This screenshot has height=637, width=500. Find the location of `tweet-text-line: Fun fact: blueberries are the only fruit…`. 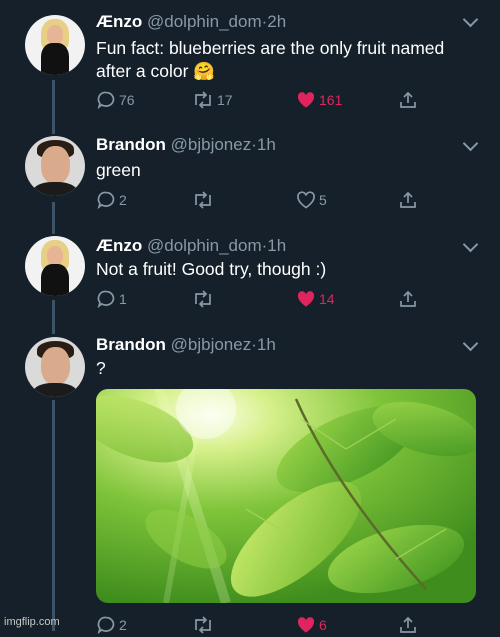

tweet-text-line: Fun fact: blueberries are the only fruit… is located at coordinates (270, 48).